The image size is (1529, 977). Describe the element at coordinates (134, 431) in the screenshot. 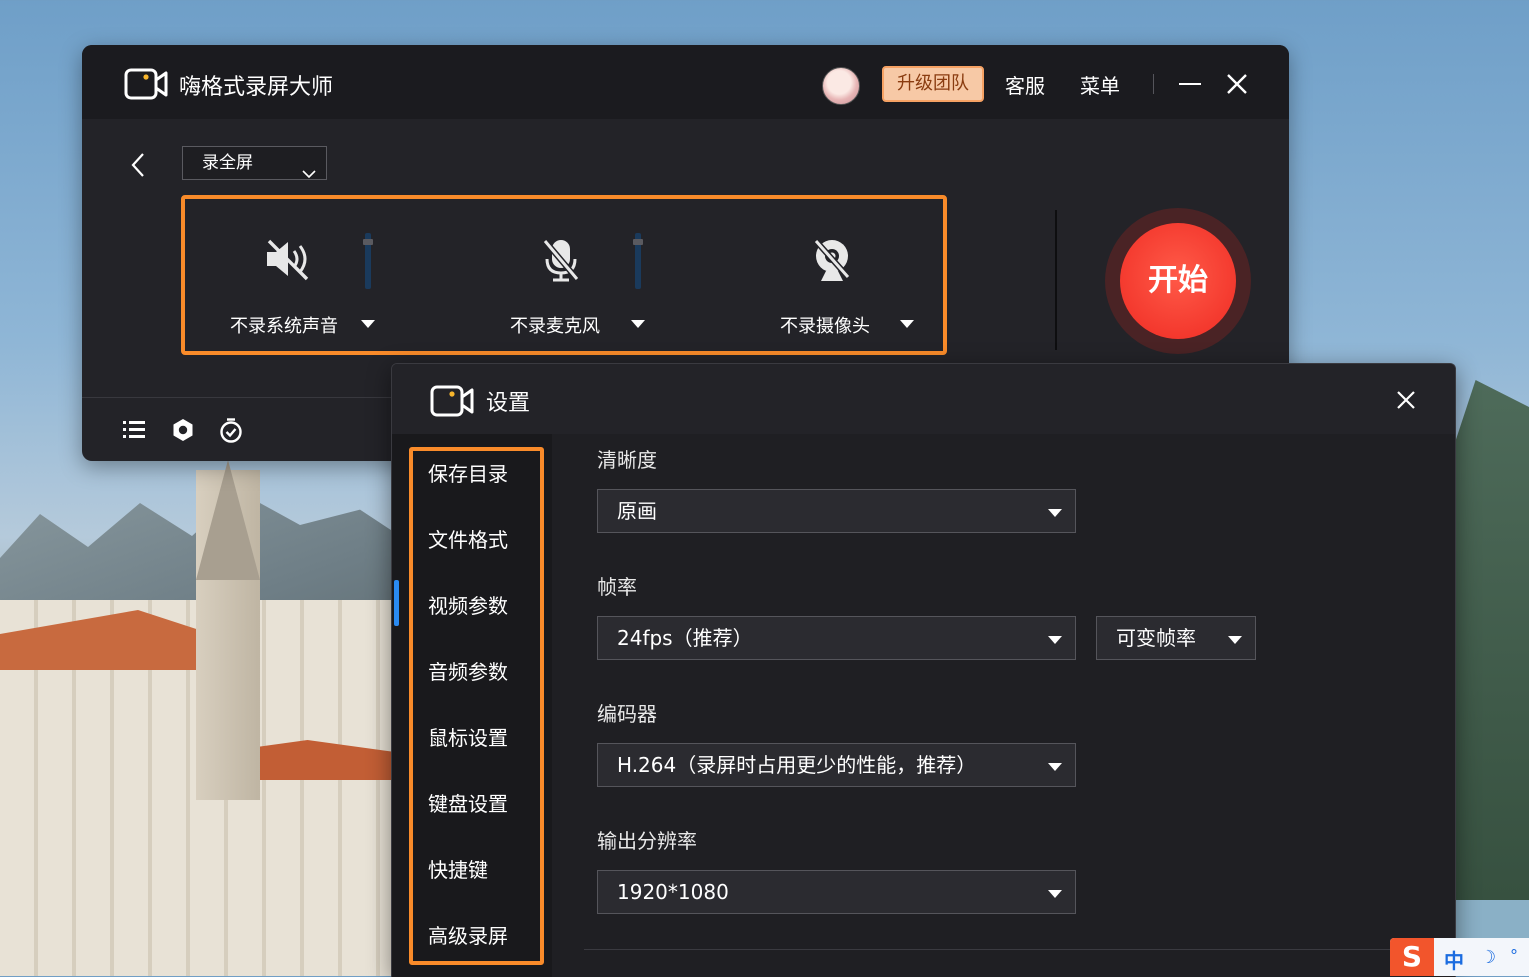

I see `list-icon` at that location.